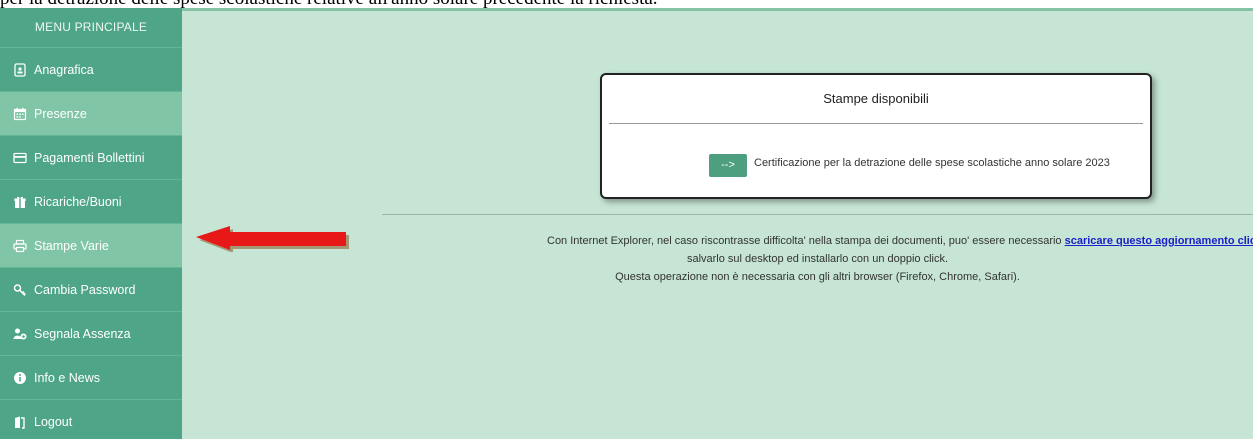 Image resolution: width=1253 pixels, height=443 pixels. Describe the element at coordinates (728, 165) in the screenshot. I see `certification-print-button: -->` at that location.